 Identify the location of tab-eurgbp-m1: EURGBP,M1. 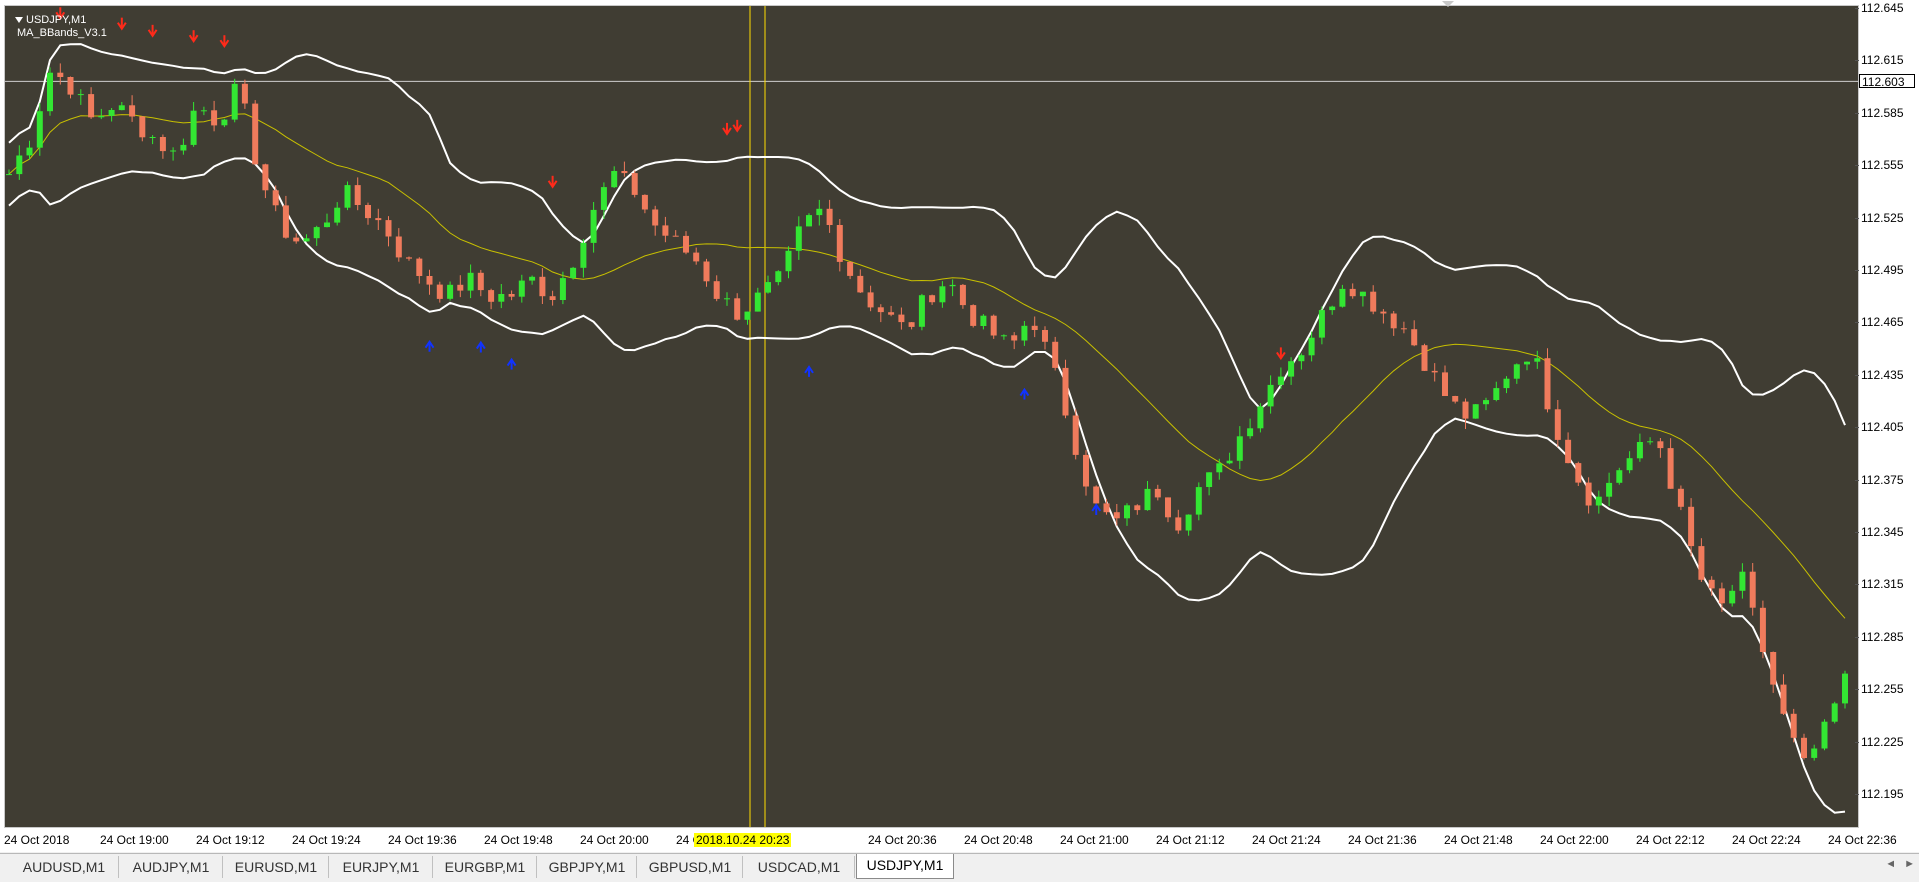
(485, 867).